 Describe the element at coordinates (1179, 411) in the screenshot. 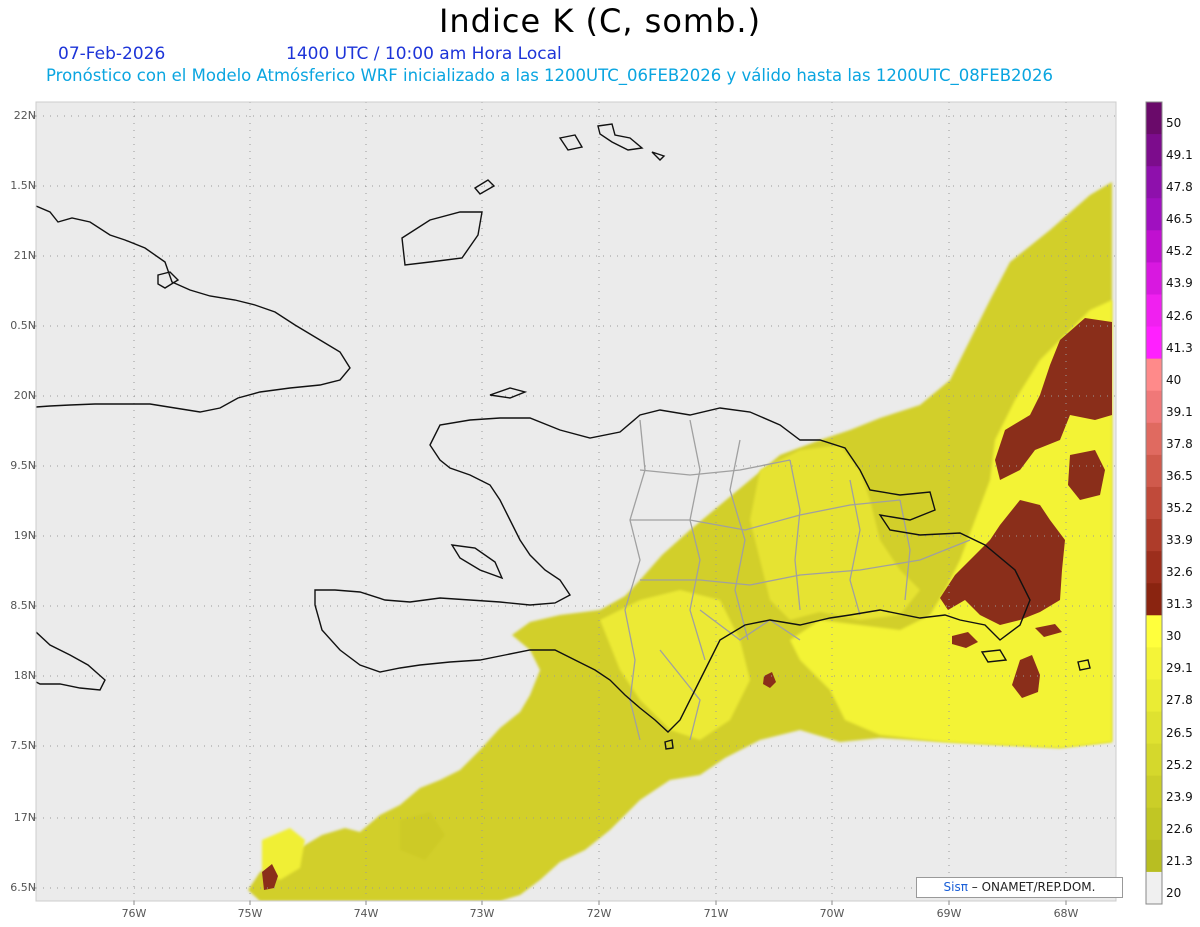

I see `colorbar-label: 39.1` at that location.